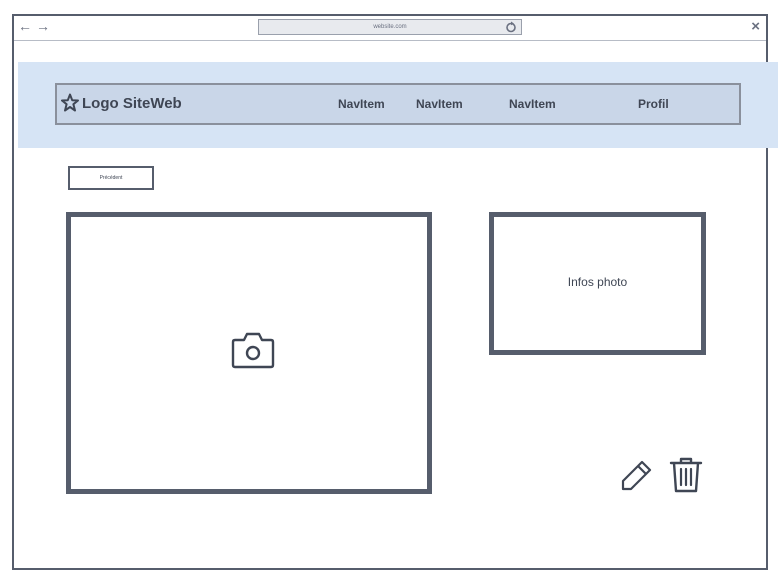  What do you see at coordinates (511, 27) in the screenshot?
I see `reload-icon` at bounding box center [511, 27].